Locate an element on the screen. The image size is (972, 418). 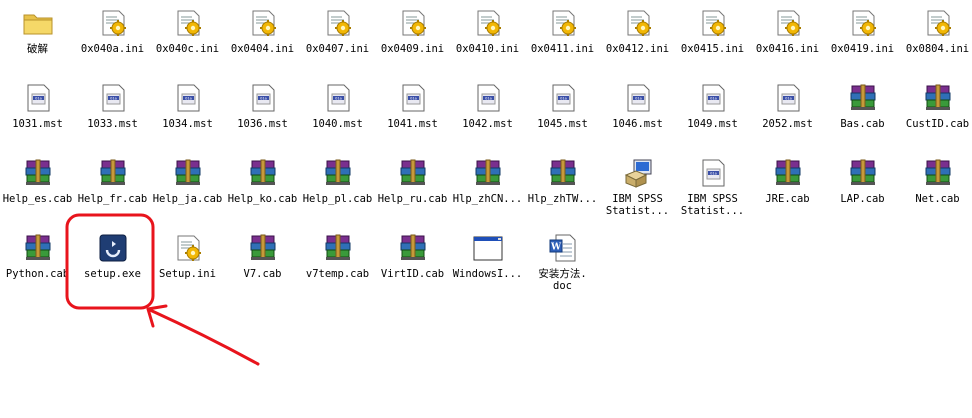
file-item: V7.cab is located at coordinates (262, 252).